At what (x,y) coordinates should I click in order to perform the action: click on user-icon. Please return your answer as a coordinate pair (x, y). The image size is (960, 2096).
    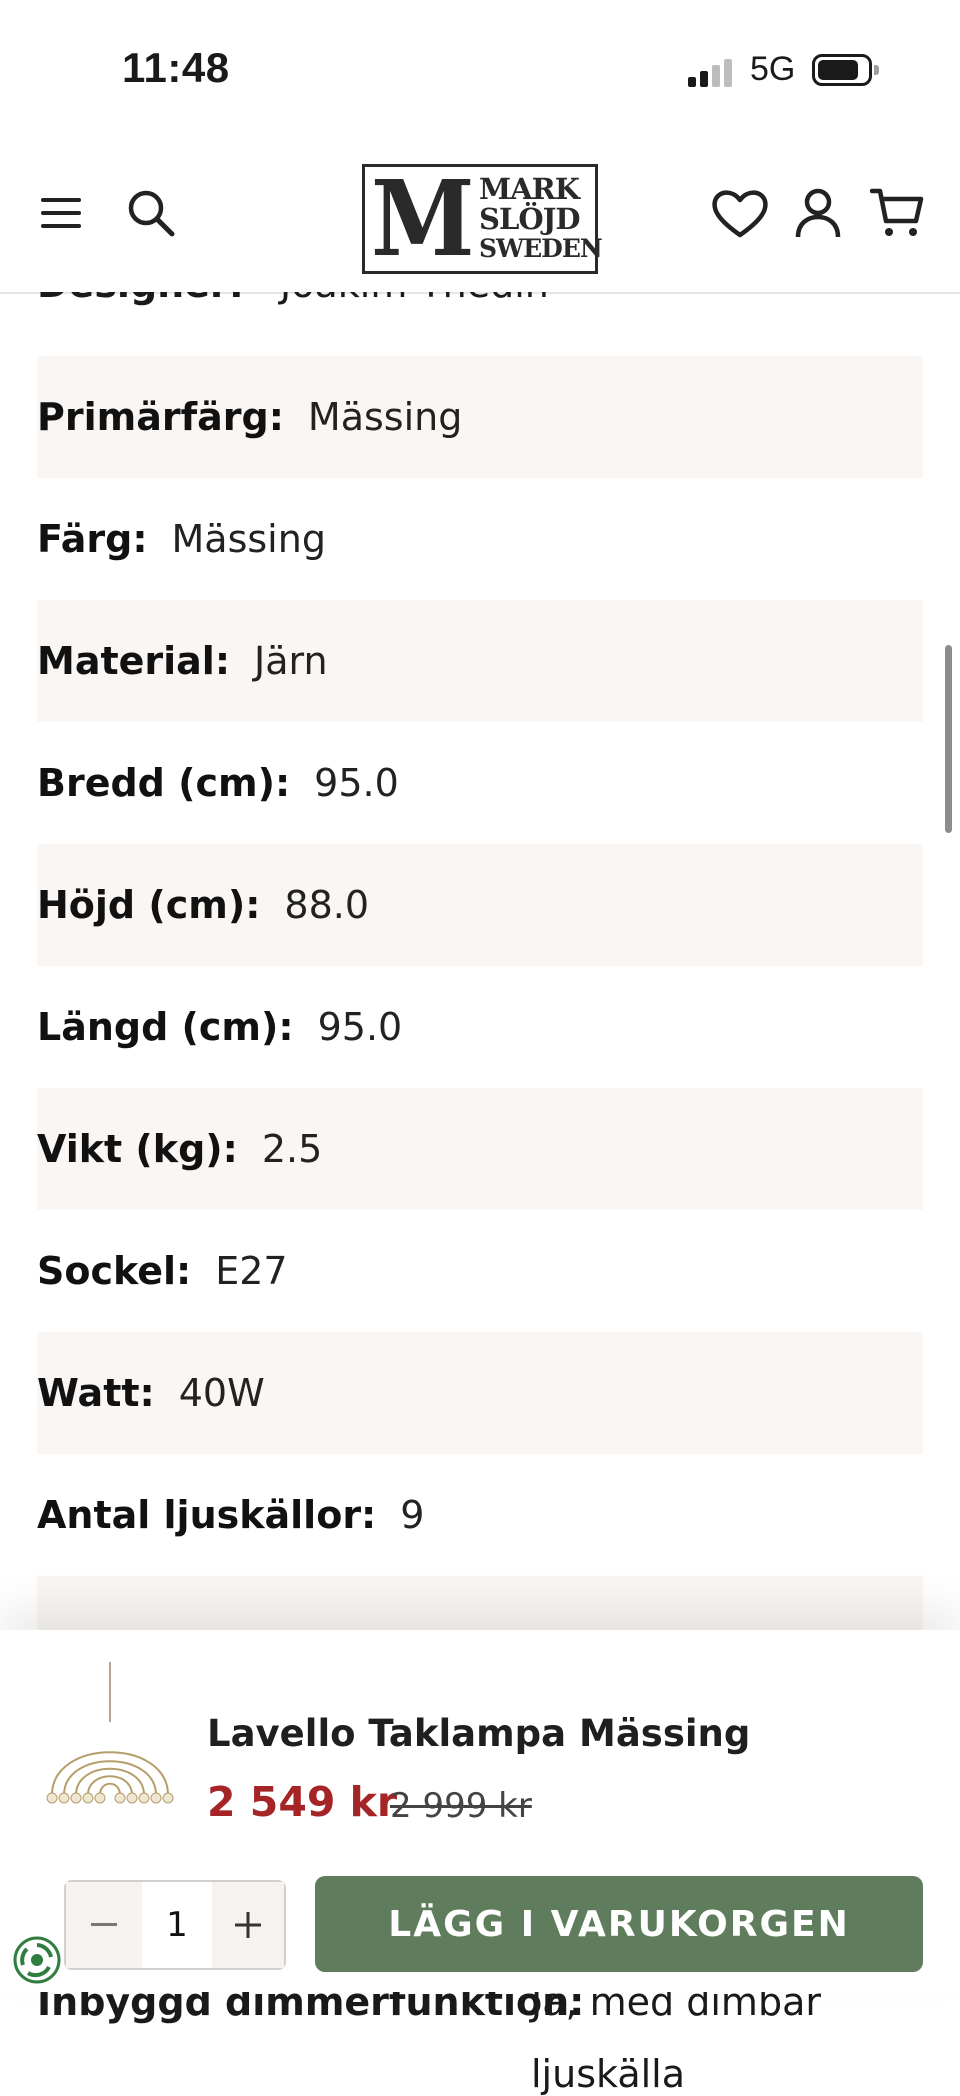
    Looking at the image, I should click on (818, 213).